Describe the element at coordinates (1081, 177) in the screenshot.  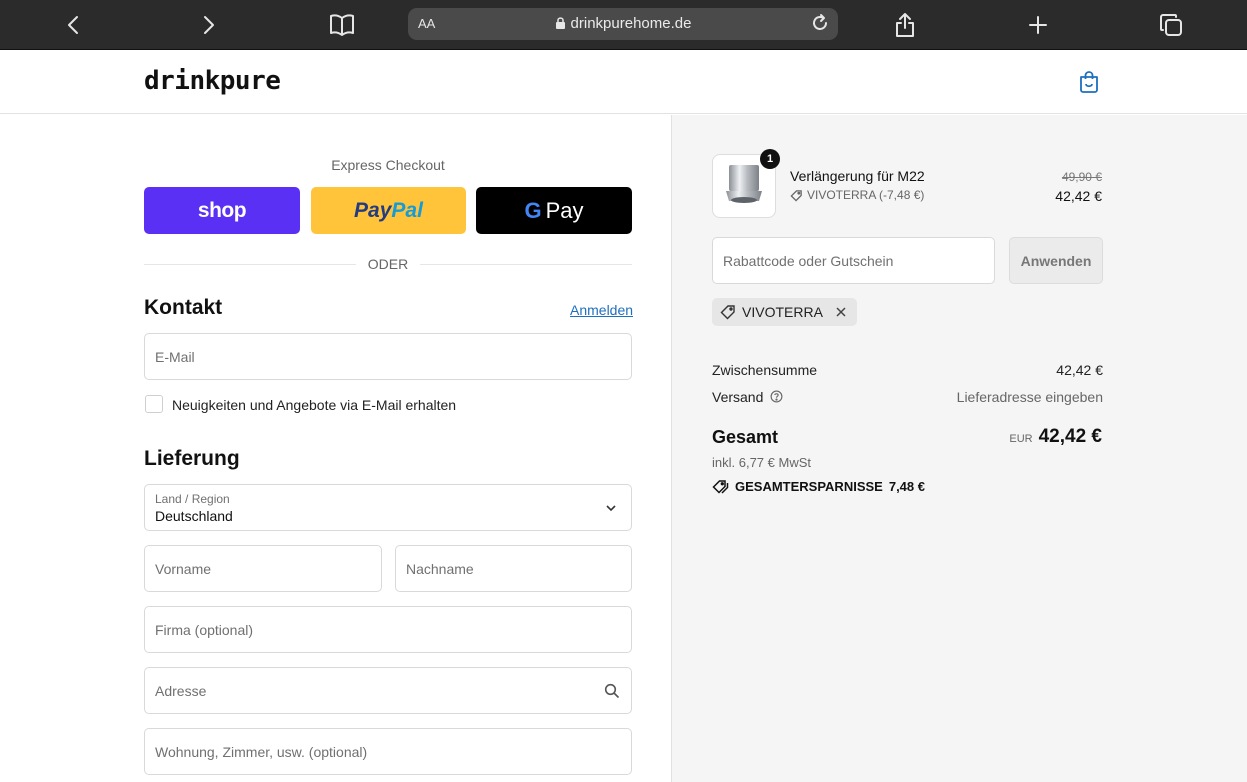
I see `original-price: 49,90 €` at that location.